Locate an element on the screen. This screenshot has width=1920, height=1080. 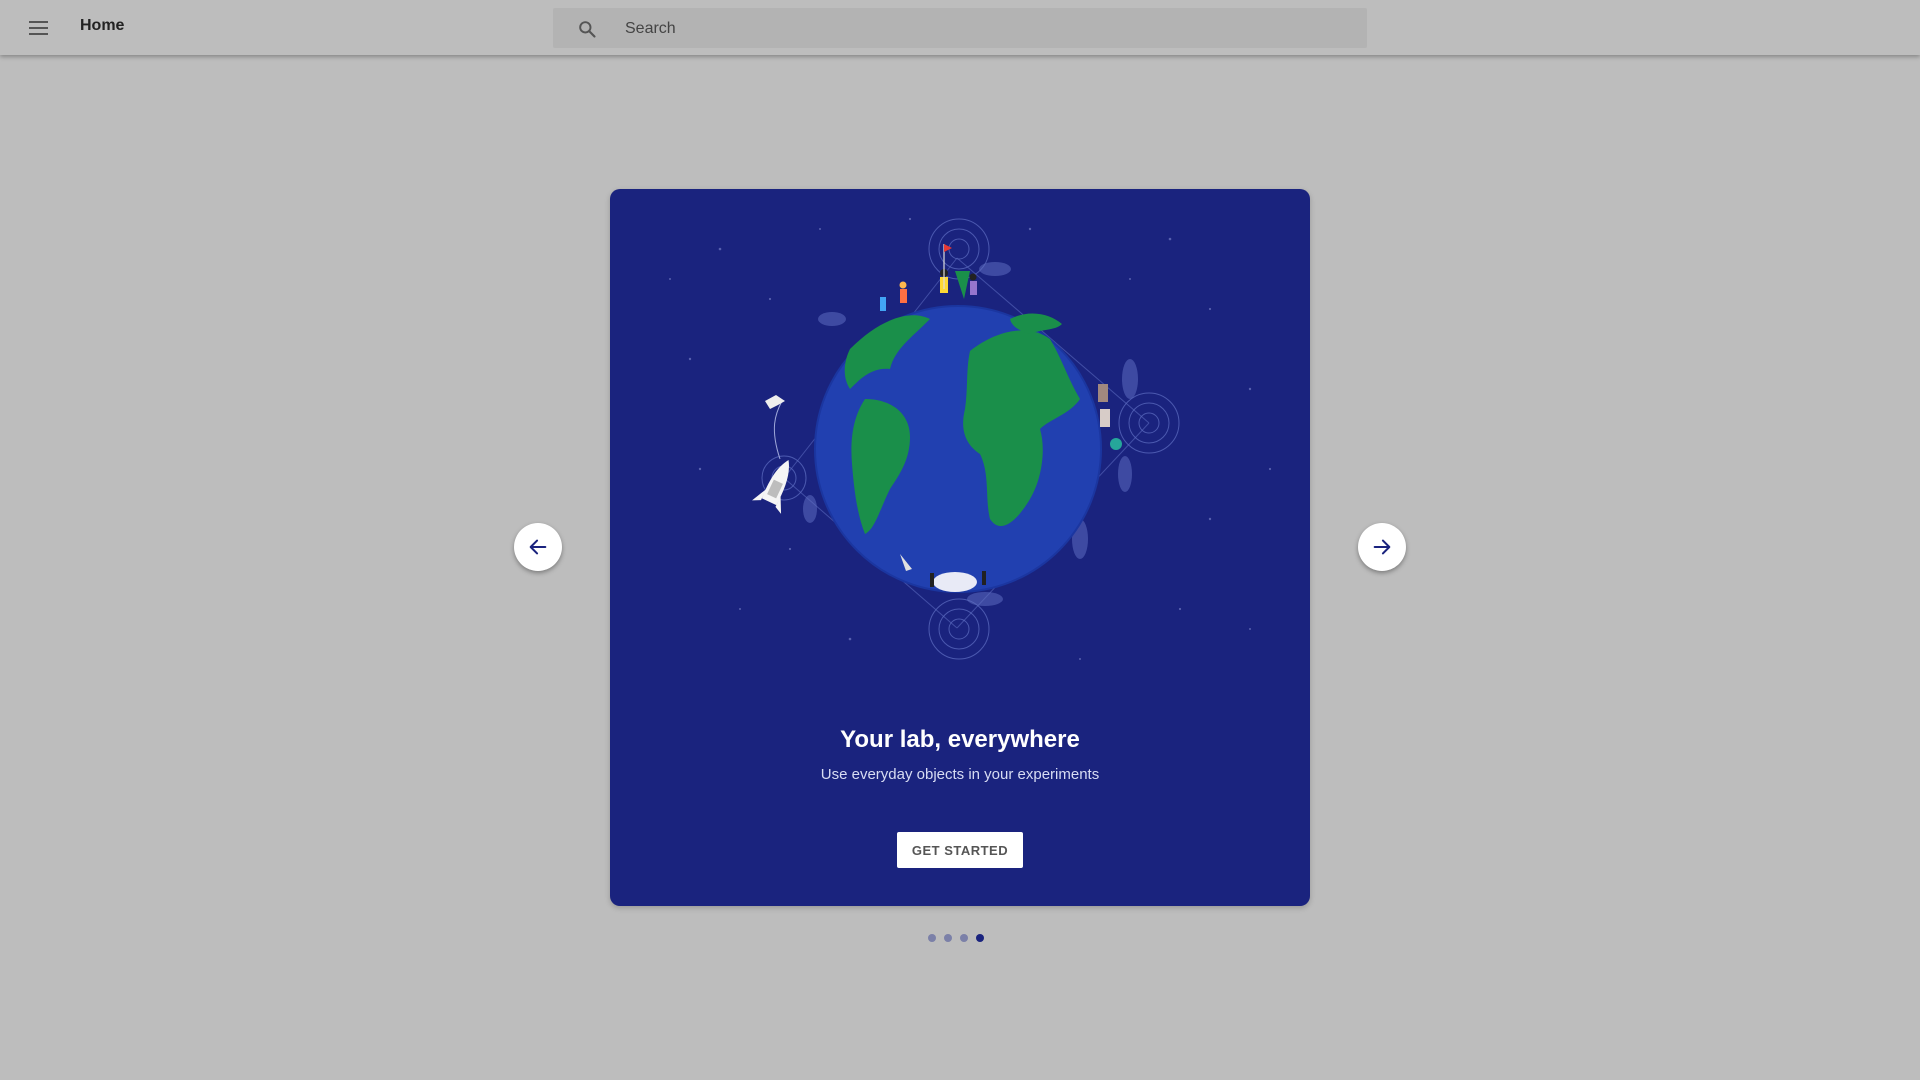
globe-illustration is located at coordinates (970, 438).